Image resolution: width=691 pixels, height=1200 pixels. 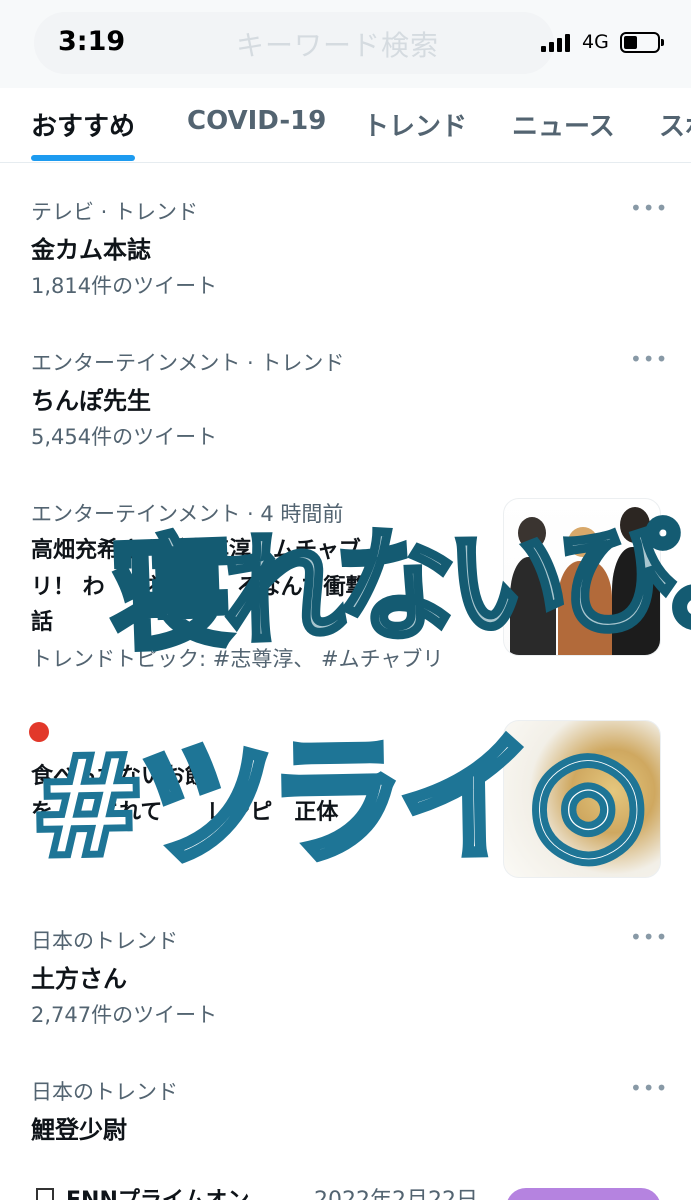 I want to click on trend-title: ちんぽ先生, so click(x=91, y=401).